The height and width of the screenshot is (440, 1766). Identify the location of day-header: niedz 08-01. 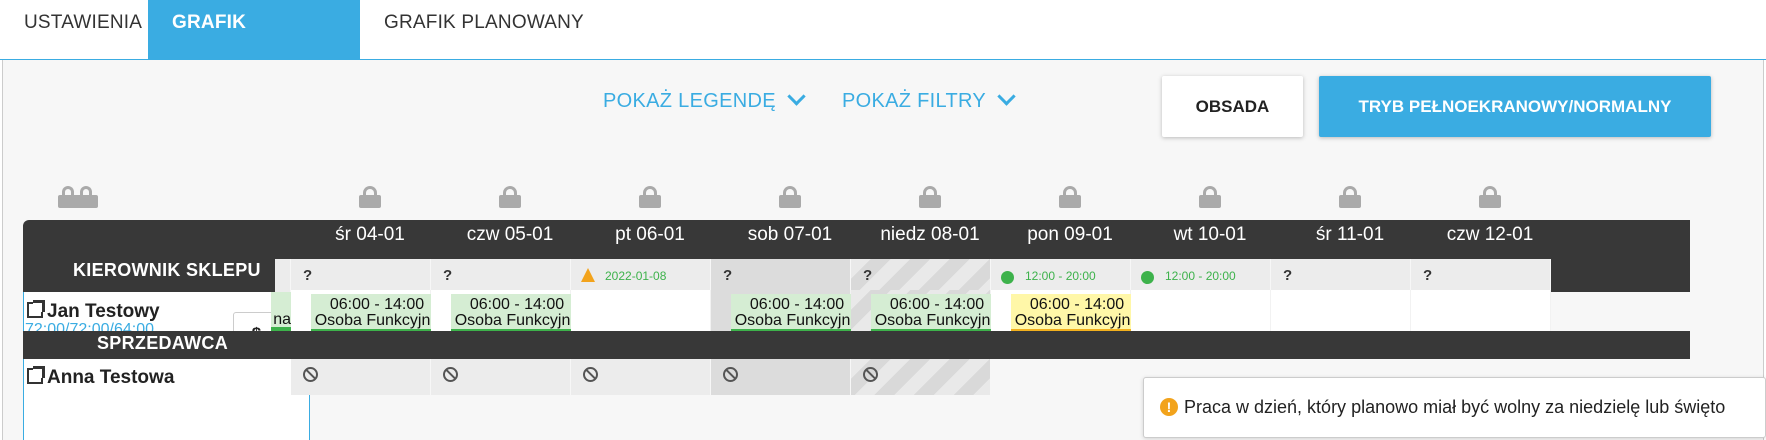
(930, 234).